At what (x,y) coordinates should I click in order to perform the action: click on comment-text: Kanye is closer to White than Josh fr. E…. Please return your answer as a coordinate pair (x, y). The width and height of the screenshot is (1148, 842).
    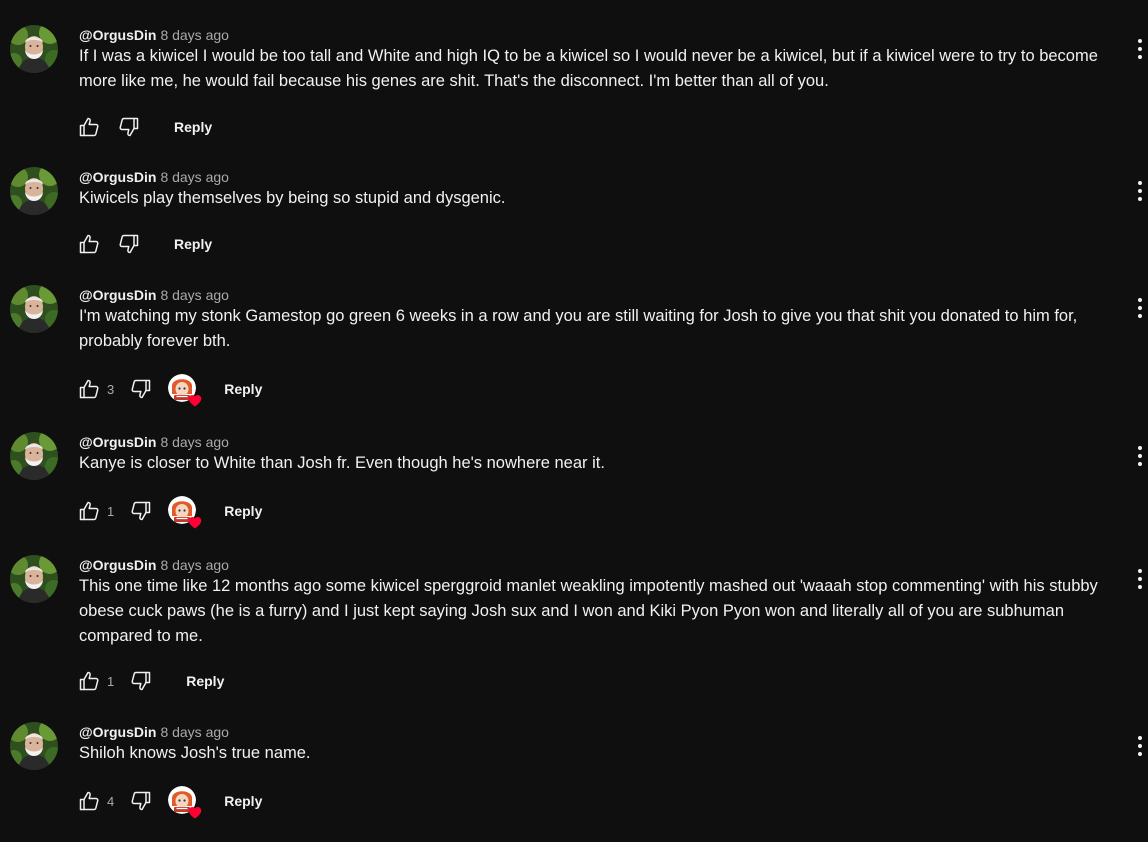
    Looking at the image, I should click on (342, 463).